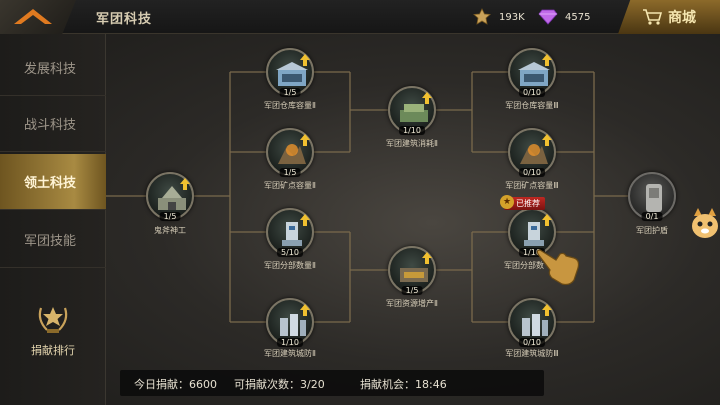 The image size is (720, 405). What do you see at coordinates (290, 185) in the screenshot?
I see `tech-name: 军团矿点容量Ⅱ` at bounding box center [290, 185].